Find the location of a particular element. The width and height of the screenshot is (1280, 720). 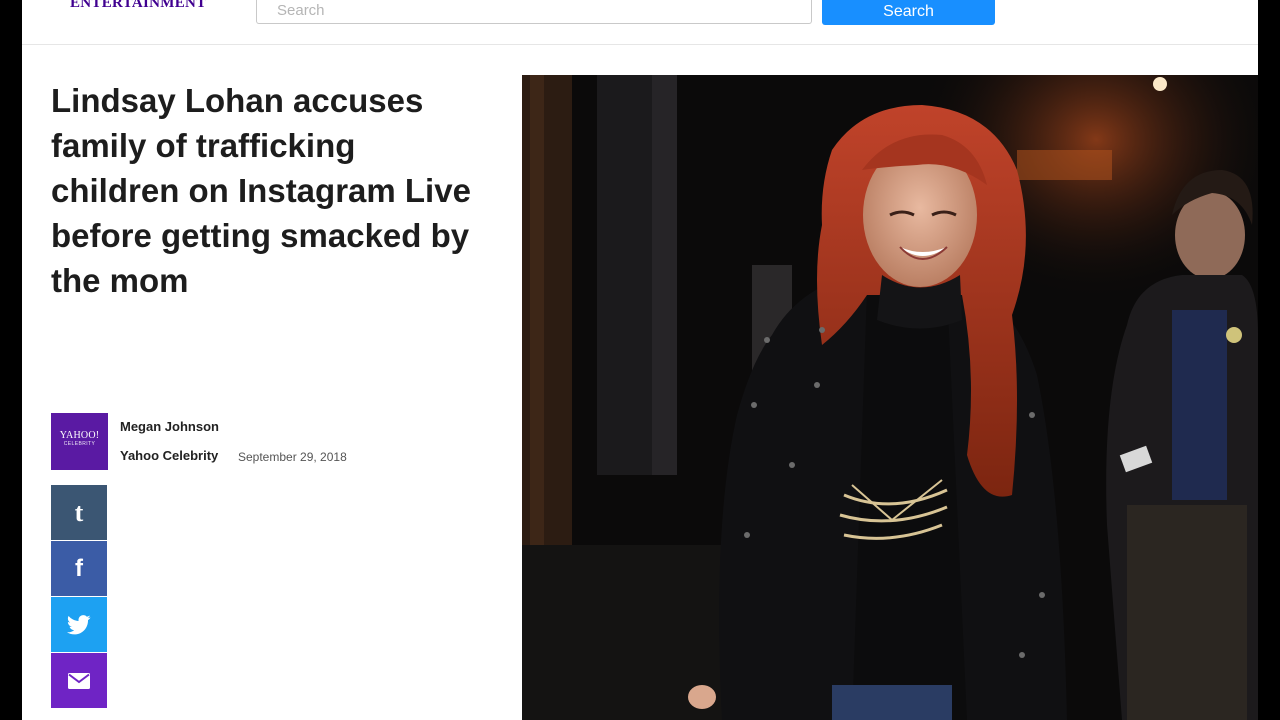

author-avatar: YAHOO! CELEBRITY is located at coordinates (79, 441).